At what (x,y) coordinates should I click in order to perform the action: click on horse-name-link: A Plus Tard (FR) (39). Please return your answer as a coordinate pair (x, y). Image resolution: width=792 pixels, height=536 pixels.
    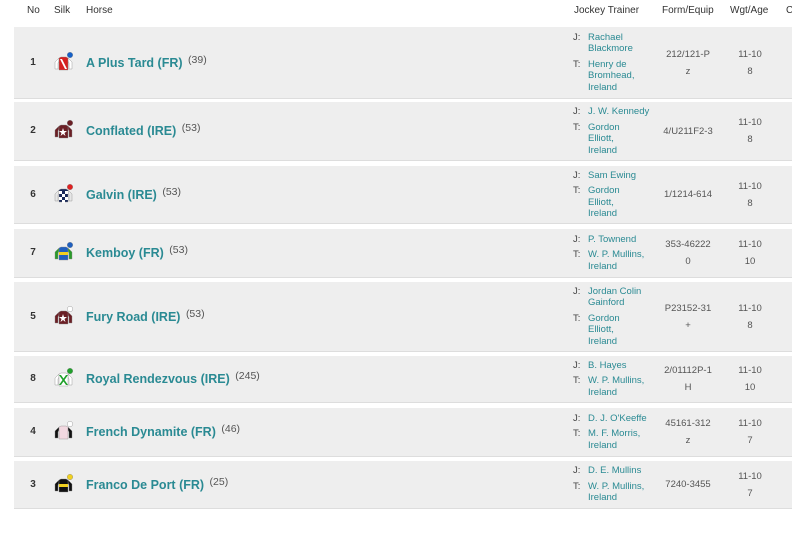
    Looking at the image, I should click on (146, 62).